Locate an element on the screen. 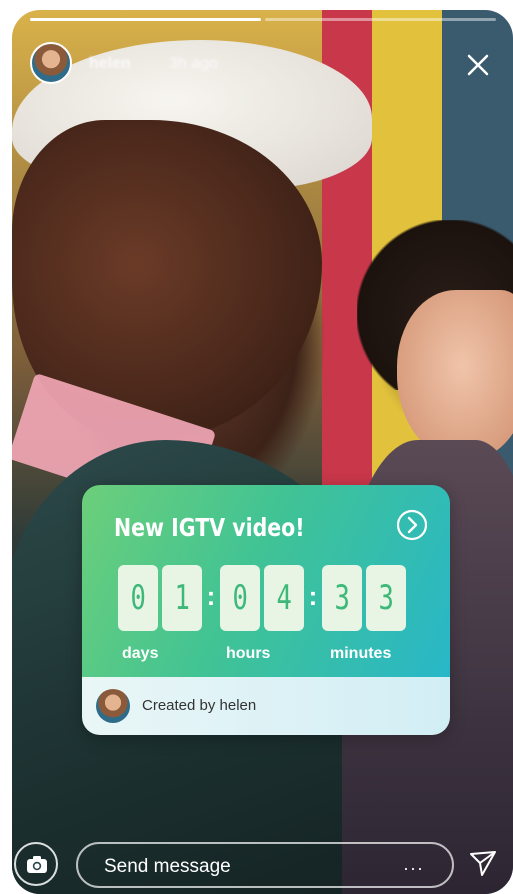 This screenshot has height=894, width=513. digit-minutes-tens: 3 is located at coordinates (342, 598).